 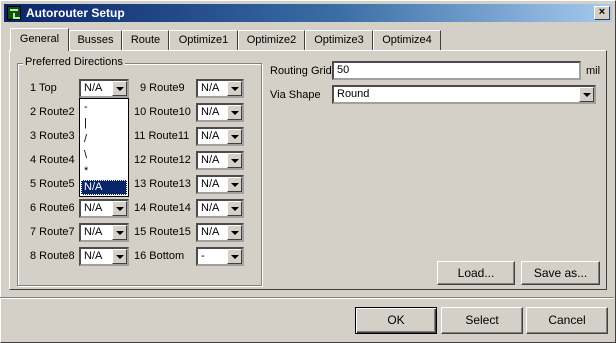 What do you see at coordinates (145, 40) in the screenshot?
I see `tab-route: Route` at bounding box center [145, 40].